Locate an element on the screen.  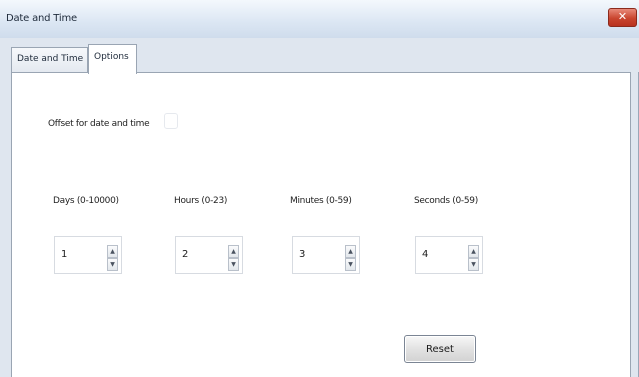
seconds-input is located at coordinates (442, 254).